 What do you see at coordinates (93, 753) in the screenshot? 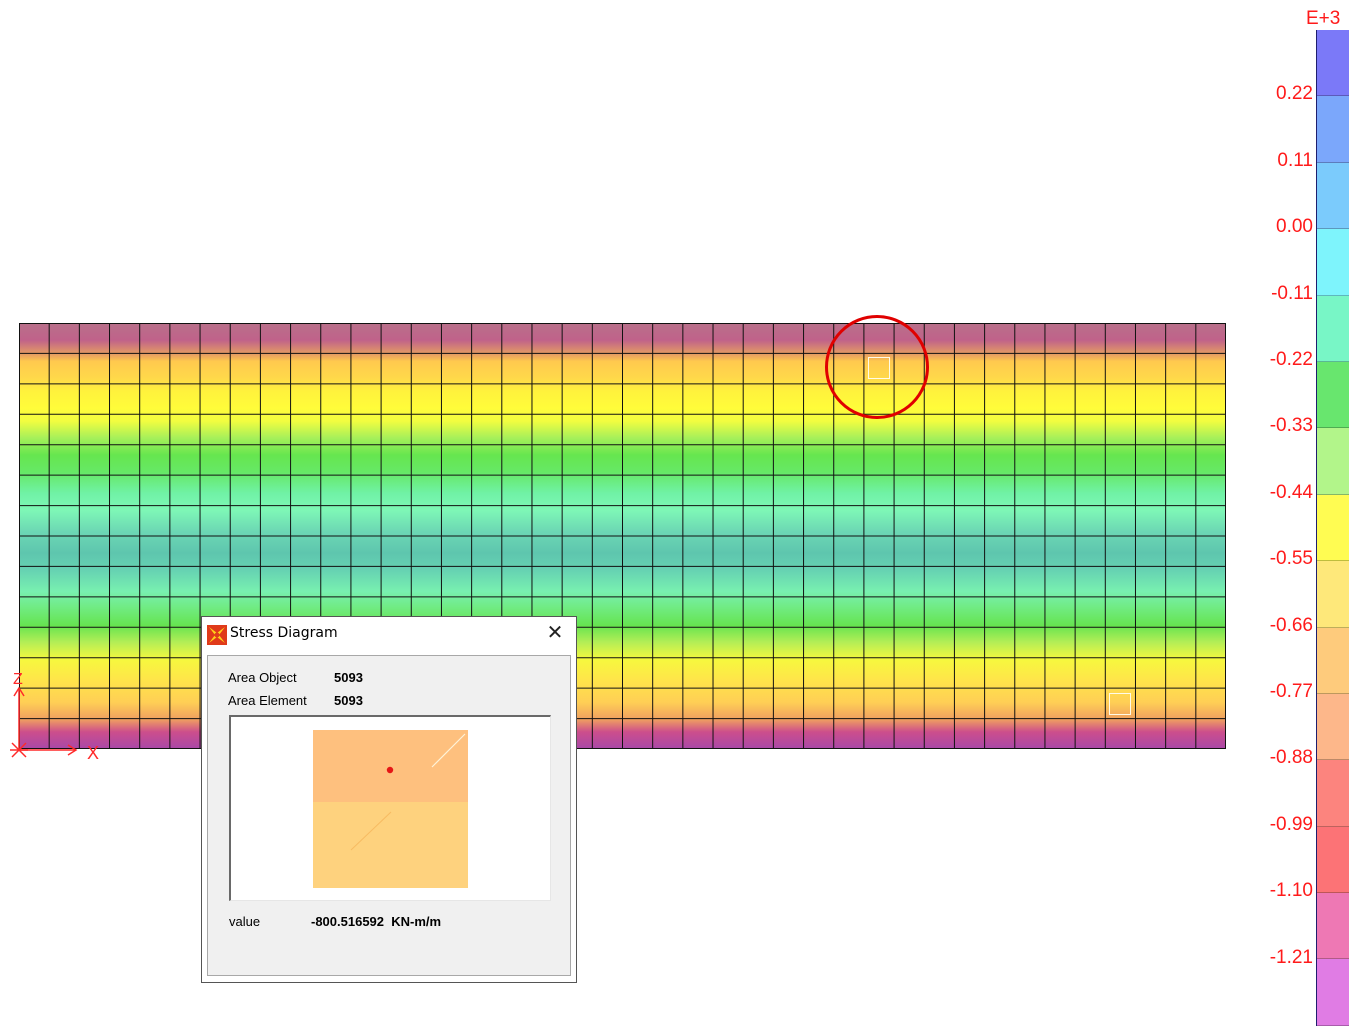
I see `x-axis-label: X` at bounding box center [93, 753].